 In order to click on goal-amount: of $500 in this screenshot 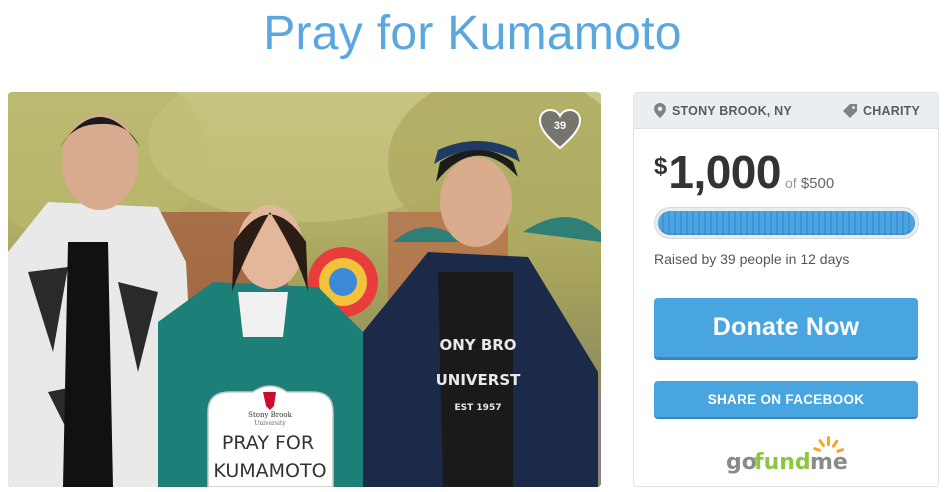, I will do `click(809, 183)`.